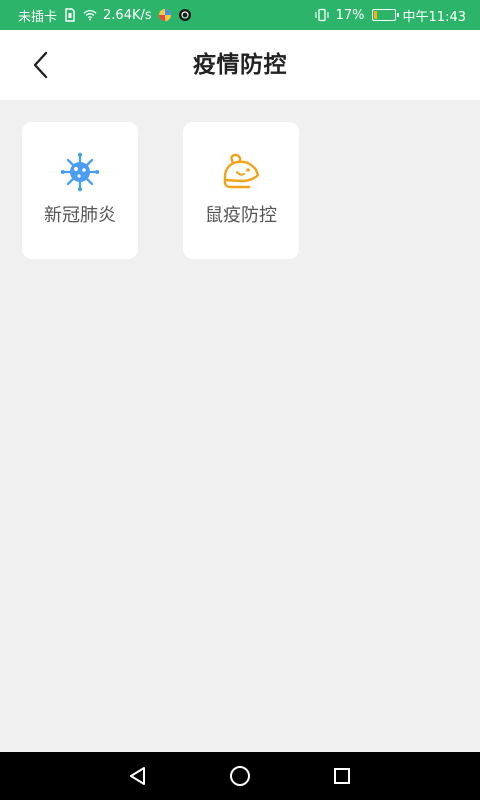  What do you see at coordinates (160, 190) in the screenshot?
I see `module-grid: 新冠肺炎 鼠疫防控` at bounding box center [160, 190].